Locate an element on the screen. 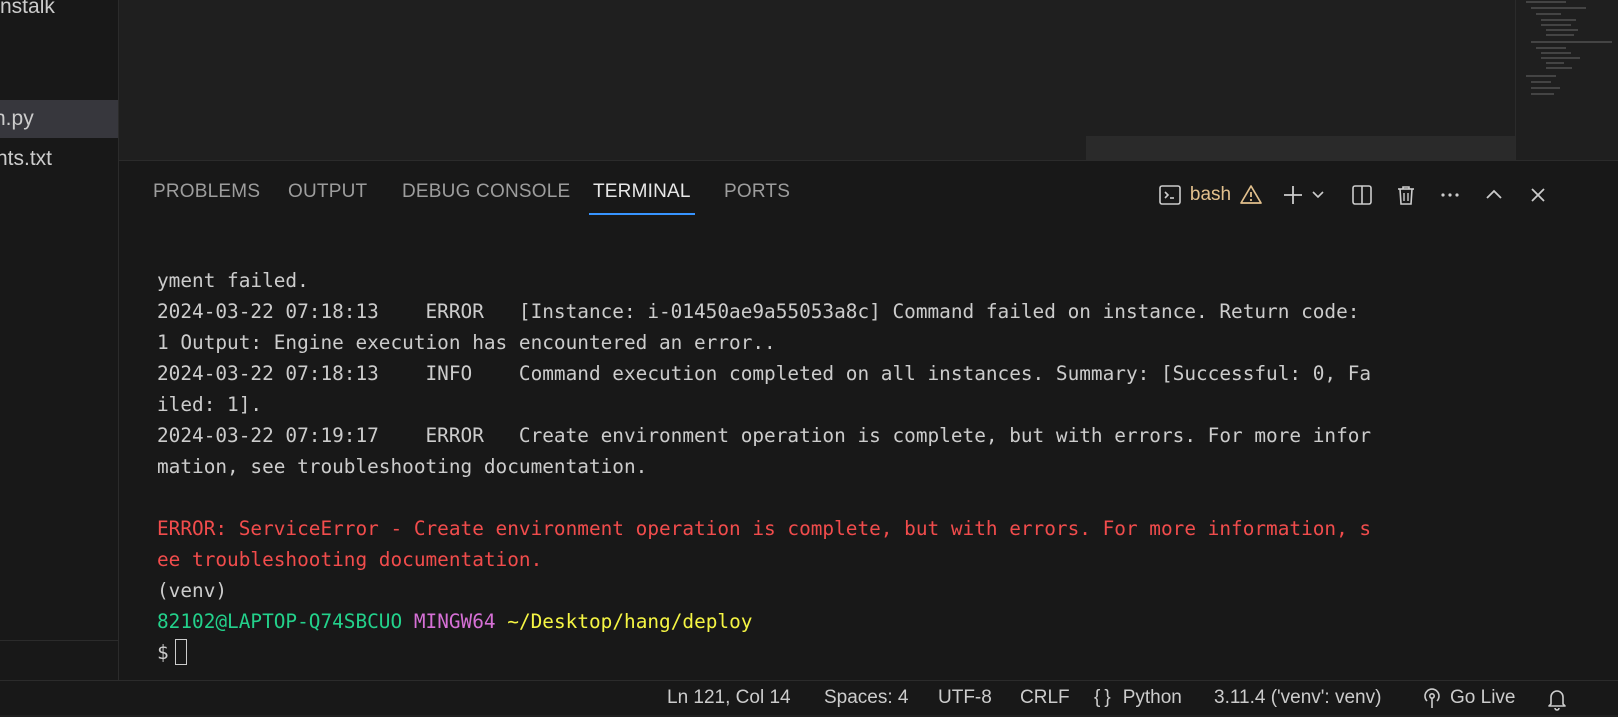  terminal-profiles-dropdown is located at coordinates (1318, 195).